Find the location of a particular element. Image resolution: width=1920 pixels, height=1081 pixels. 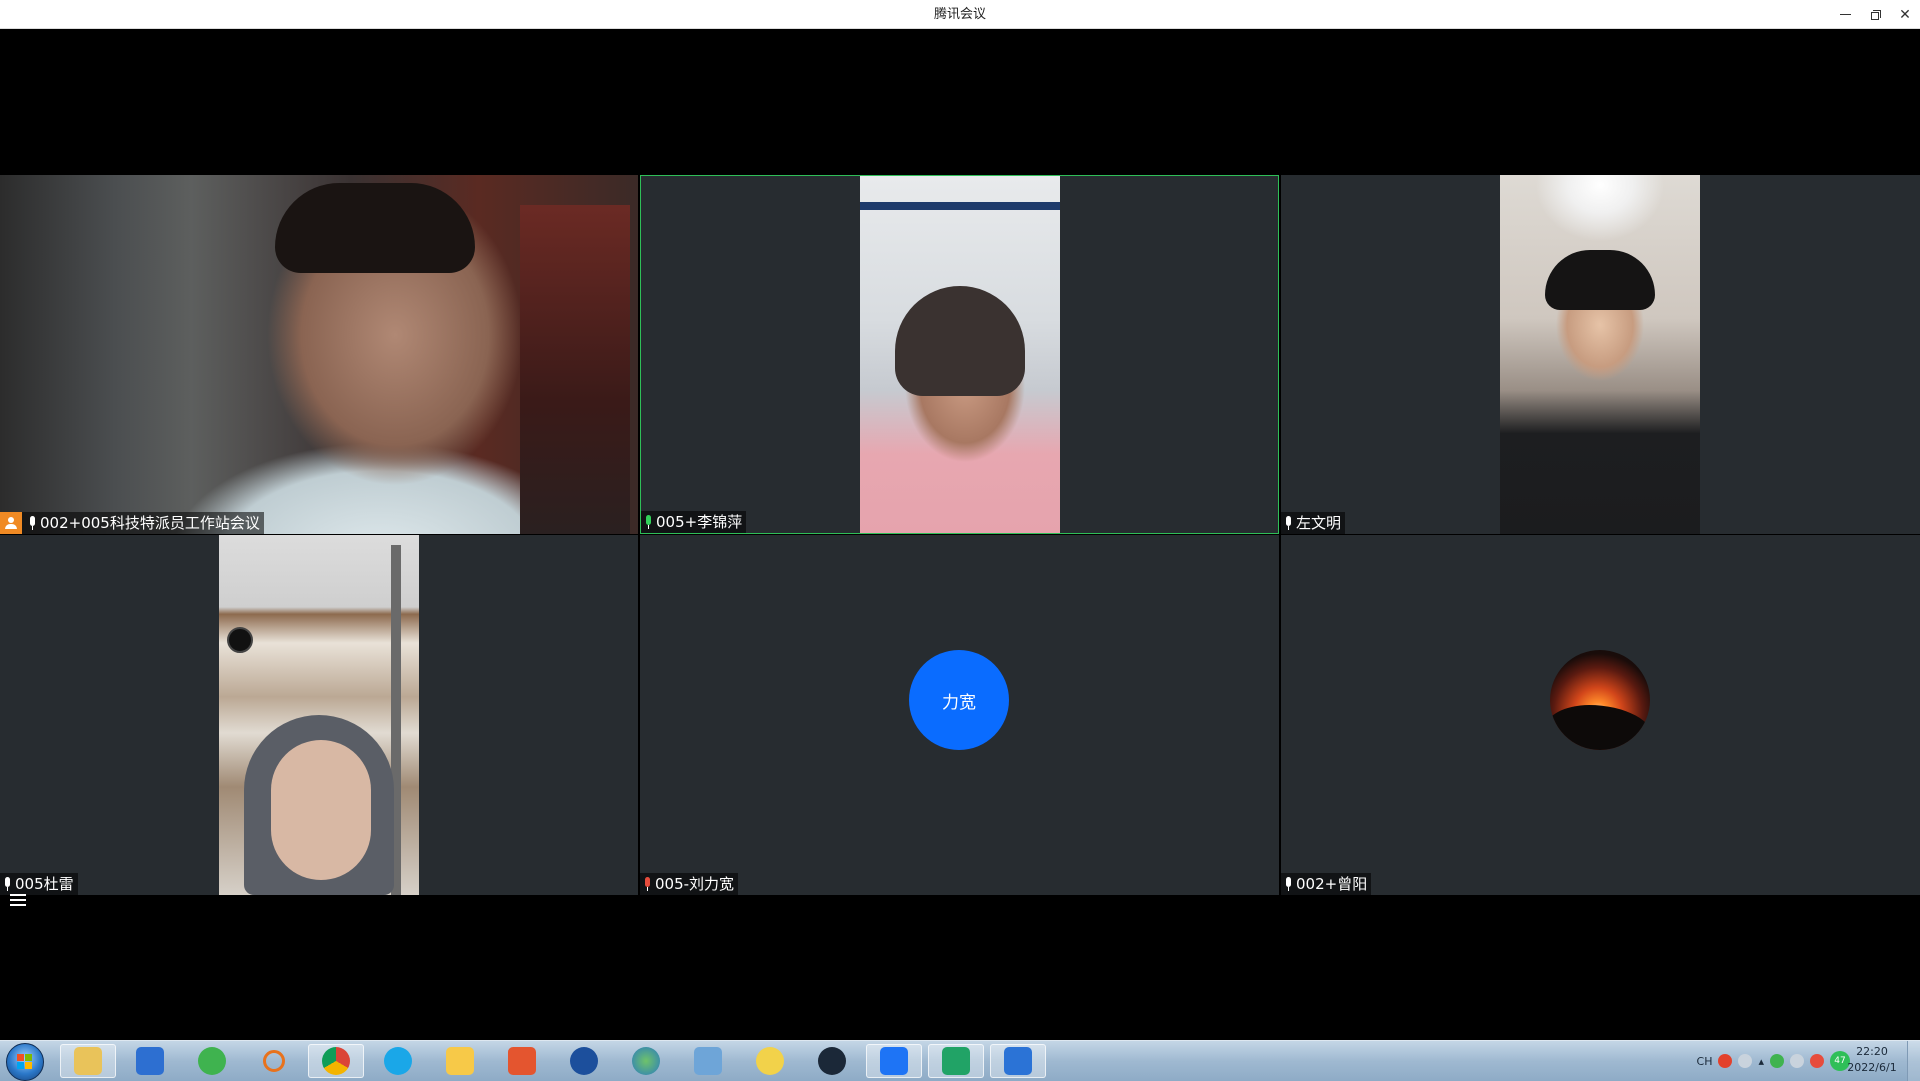

title-bar: 腾讯会议 ✕ is located at coordinates (960, 14).